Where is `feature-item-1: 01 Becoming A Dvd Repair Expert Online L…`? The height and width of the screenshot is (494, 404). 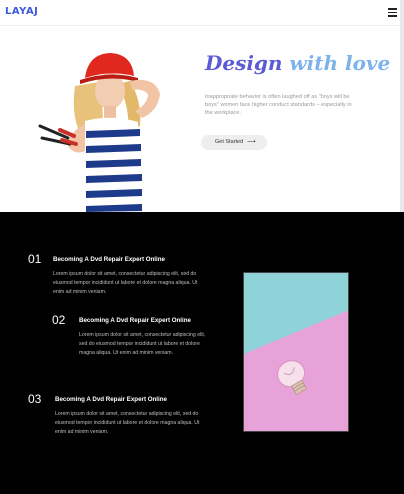
feature-item-1: 01 Becoming A Dvd Repair Expert Online L… is located at coordinates (128, 277).